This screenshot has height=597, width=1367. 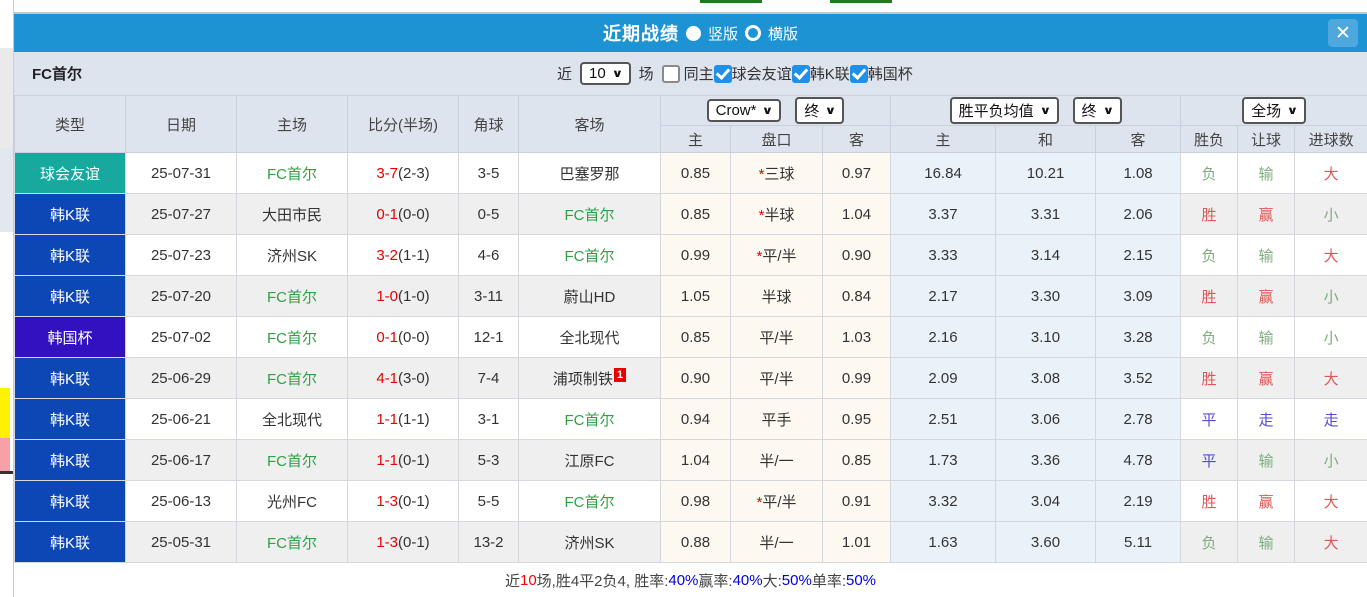 What do you see at coordinates (1266, 460) in the screenshot?
I see `handicap-outcome-cell: 输` at bounding box center [1266, 460].